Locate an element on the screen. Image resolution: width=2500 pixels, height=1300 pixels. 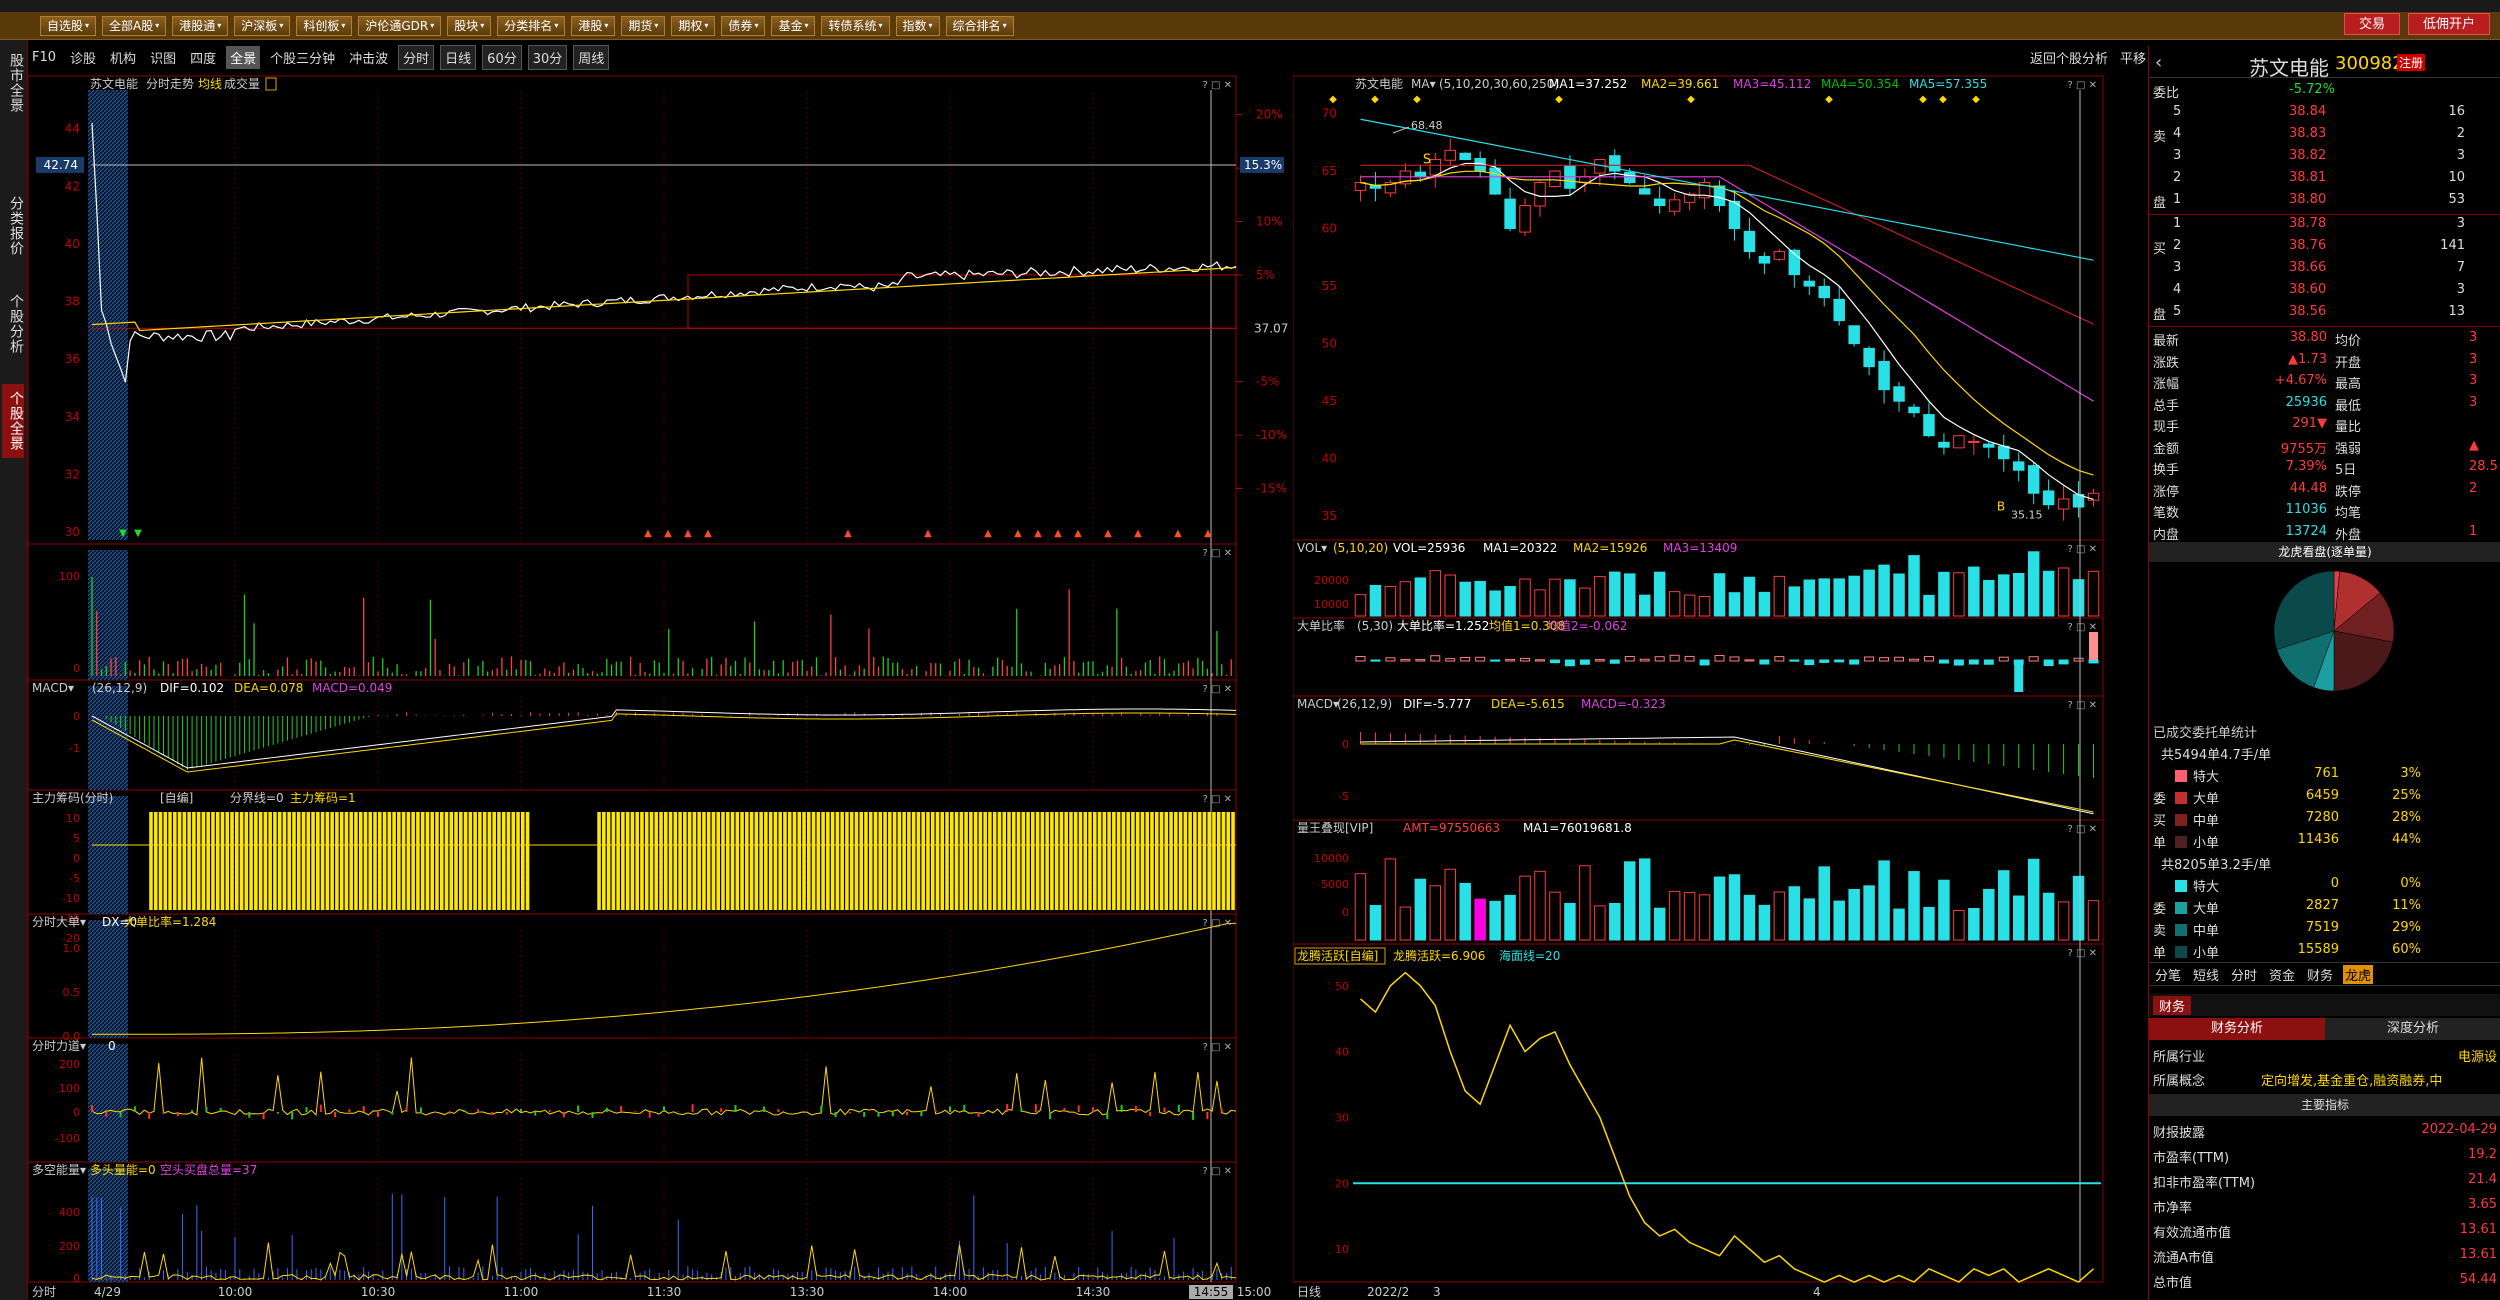
stat-label: 涨停 is located at coordinates (2166, 492).